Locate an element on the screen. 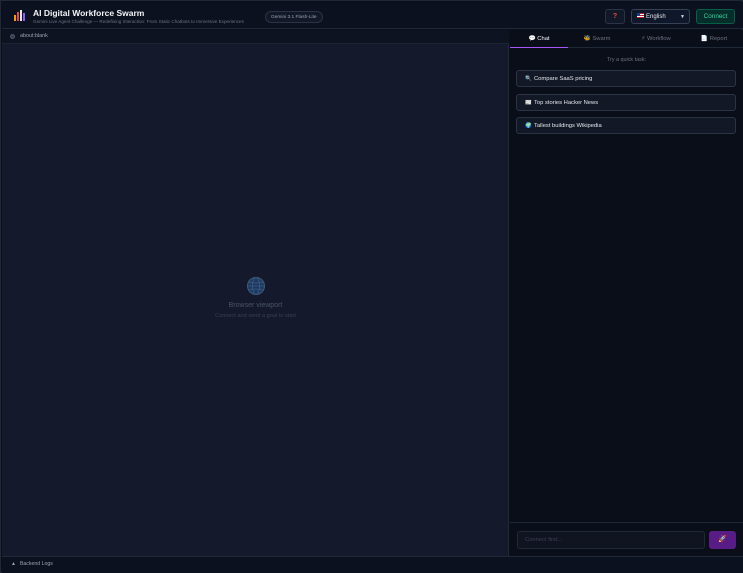 This screenshot has height=573, width=743. backend-logs-label: Backend Logs is located at coordinates (36, 564).